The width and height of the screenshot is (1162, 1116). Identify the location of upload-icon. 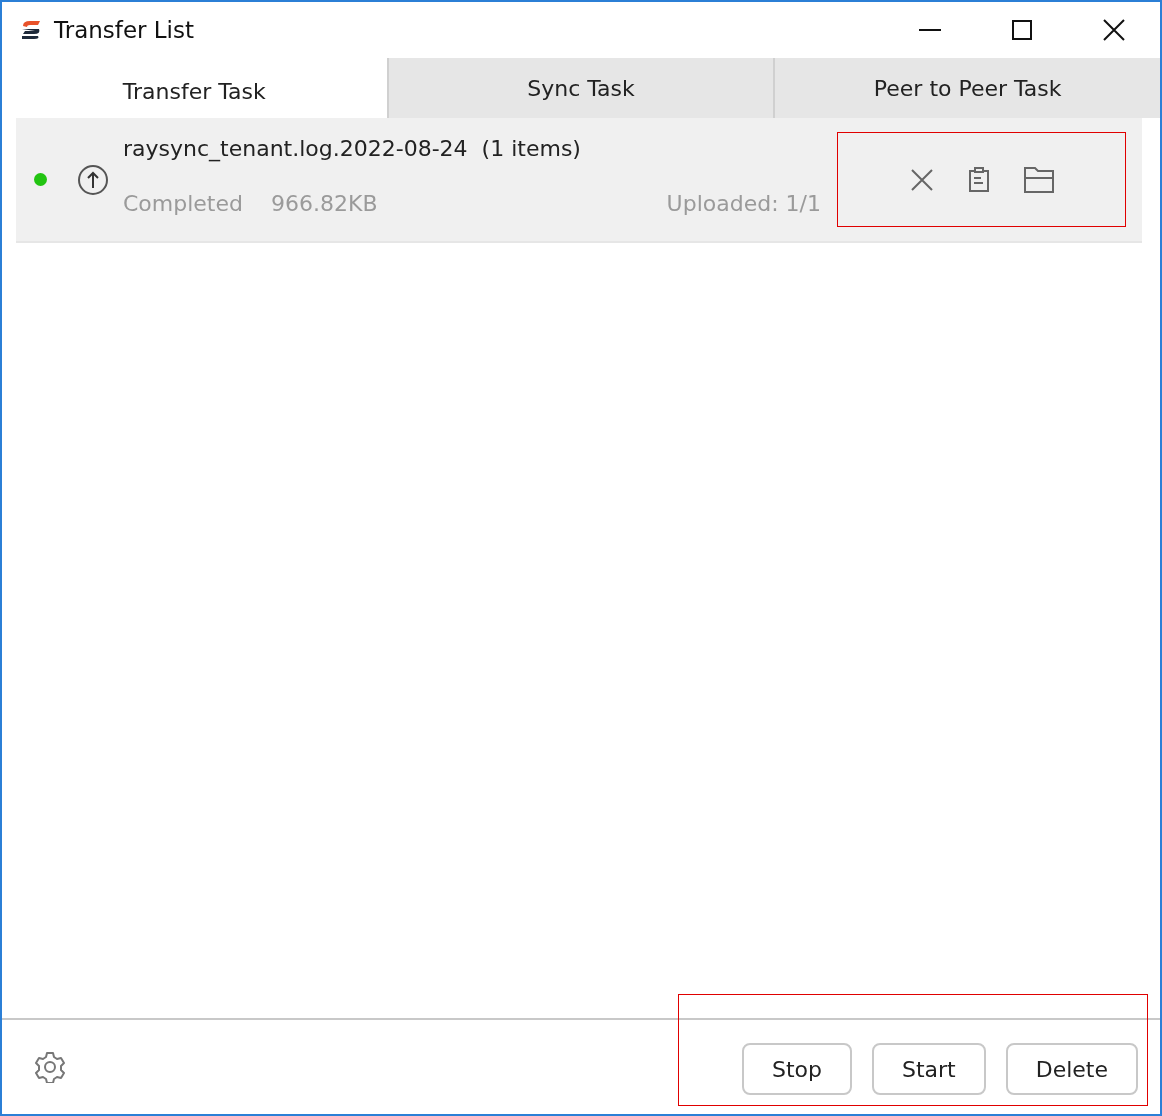
(93, 179).